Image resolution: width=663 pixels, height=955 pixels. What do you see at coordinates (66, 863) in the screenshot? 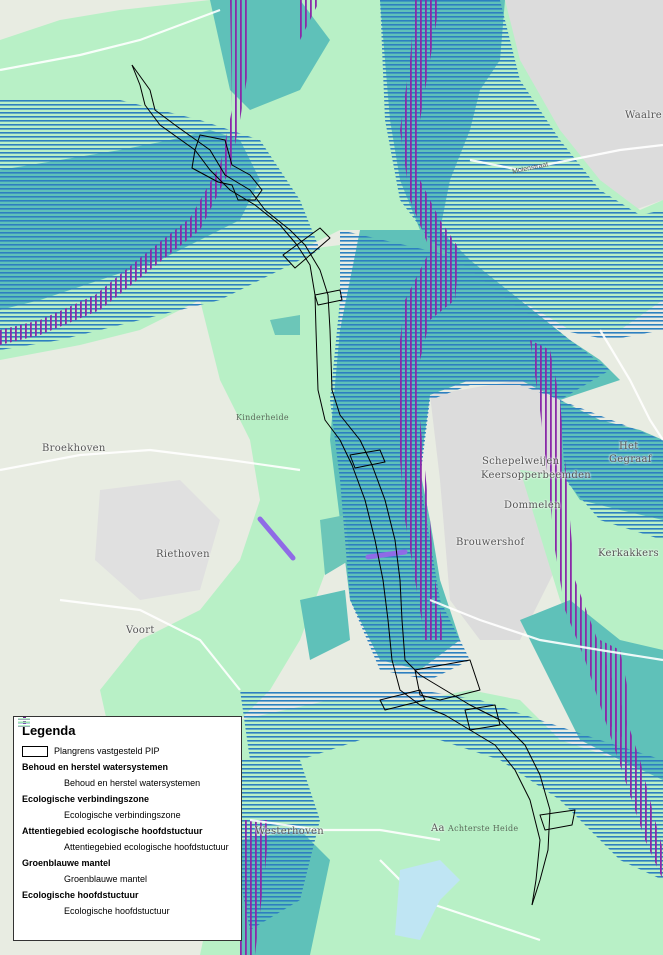
I see `legend-group-title-gbm: Groenblauwe mantel` at bounding box center [66, 863].